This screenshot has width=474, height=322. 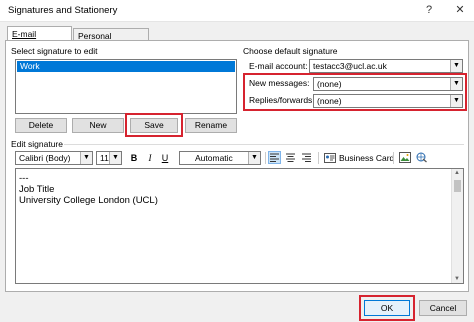 What do you see at coordinates (98, 125) in the screenshot?
I see `new-button: New` at bounding box center [98, 125].